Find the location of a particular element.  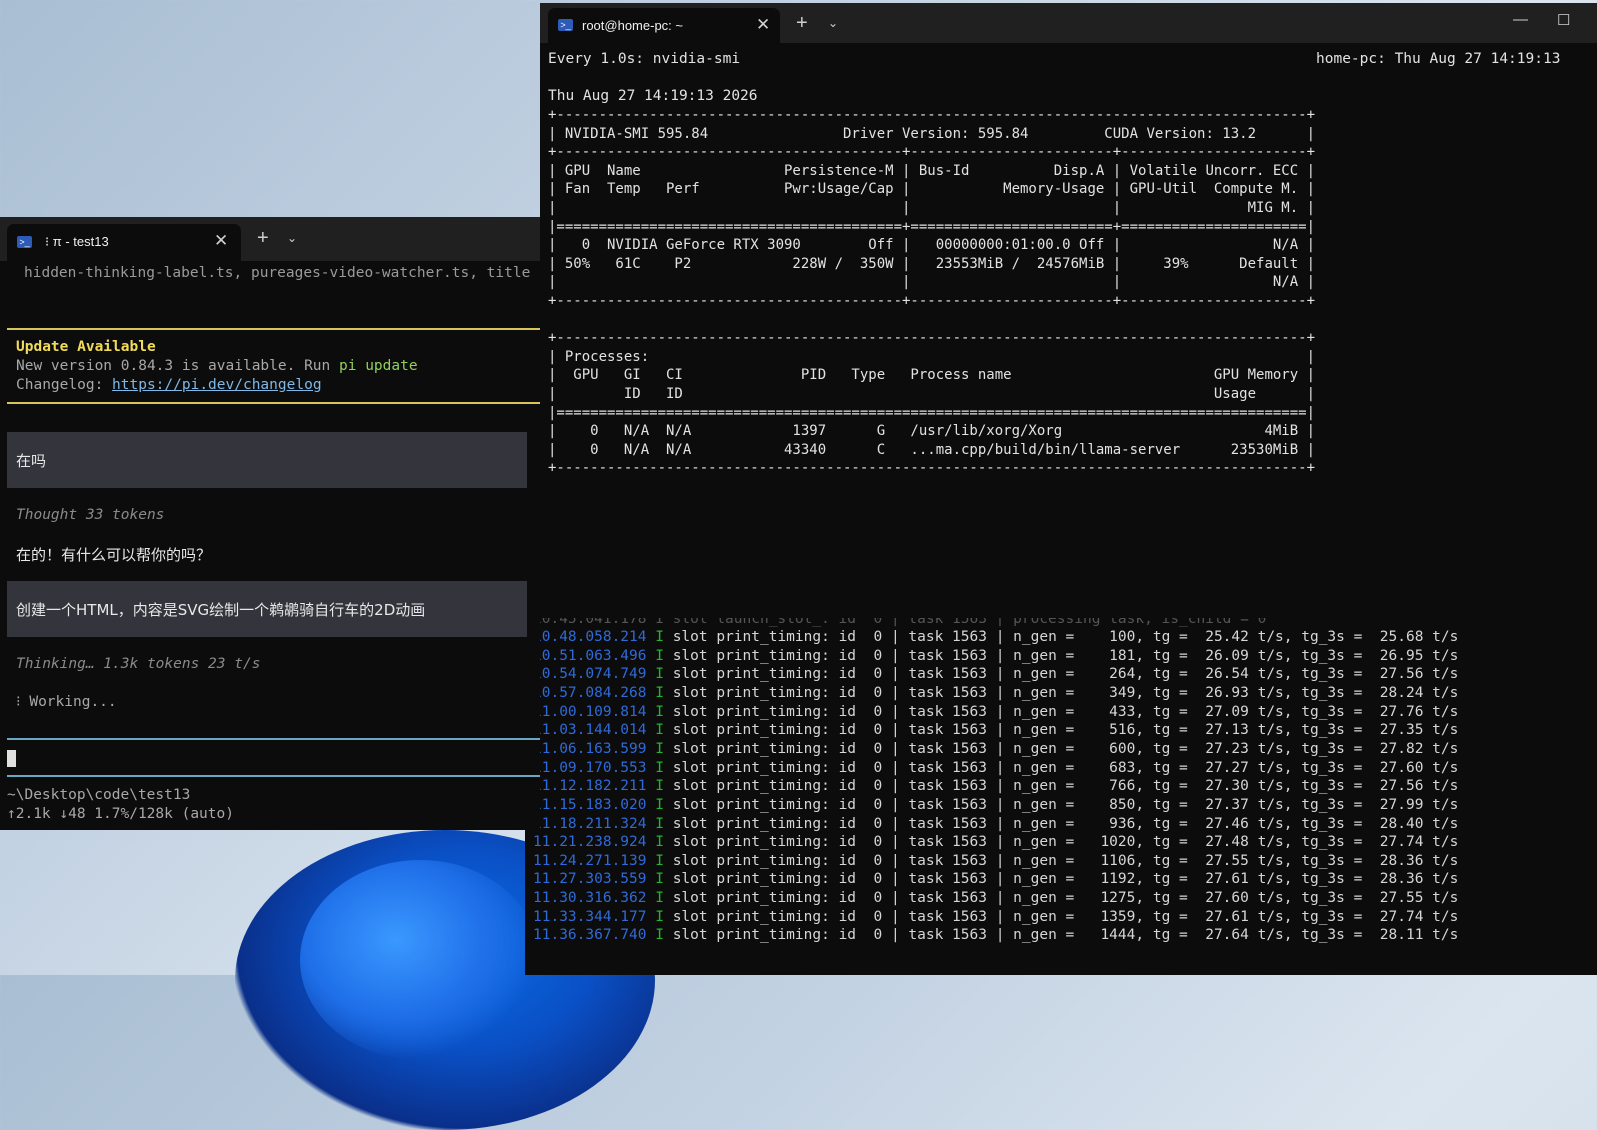

update-bottom-rule is located at coordinates (273, 403).